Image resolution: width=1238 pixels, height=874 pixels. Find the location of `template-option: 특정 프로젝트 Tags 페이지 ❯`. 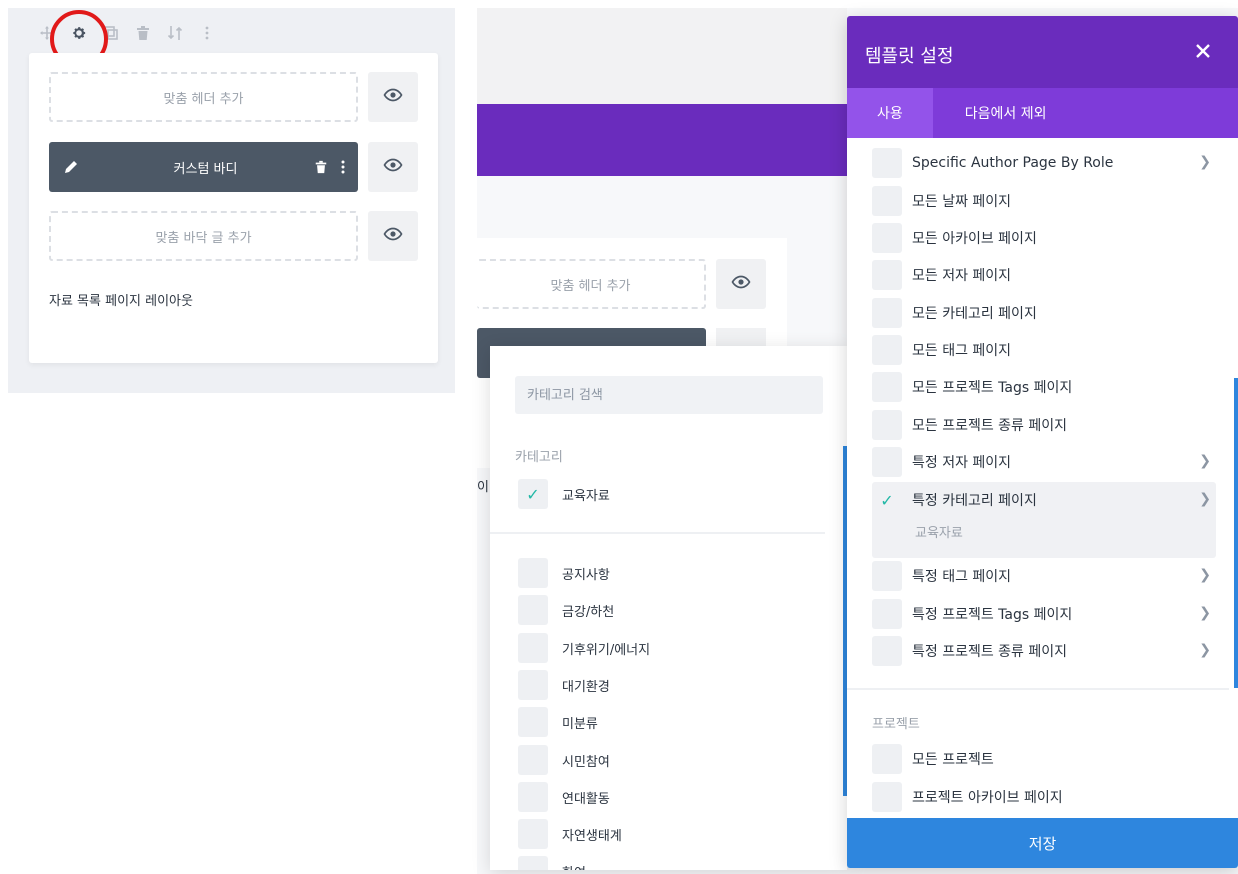

template-option: 특정 프로젝트 Tags 페이지 ❯ is located at coordinates (1044, 614).